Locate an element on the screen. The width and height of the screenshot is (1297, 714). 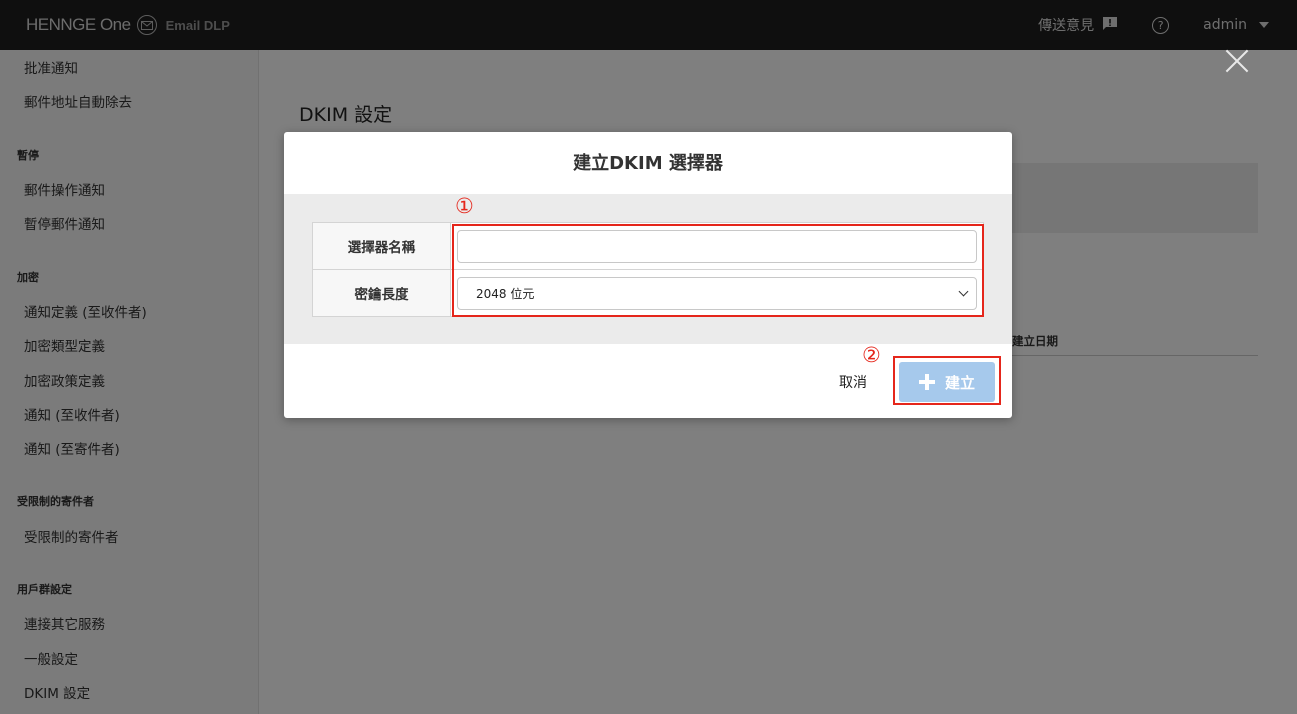
selector-name-label: 選擇器名稱 is located at coordinates (381, 246).